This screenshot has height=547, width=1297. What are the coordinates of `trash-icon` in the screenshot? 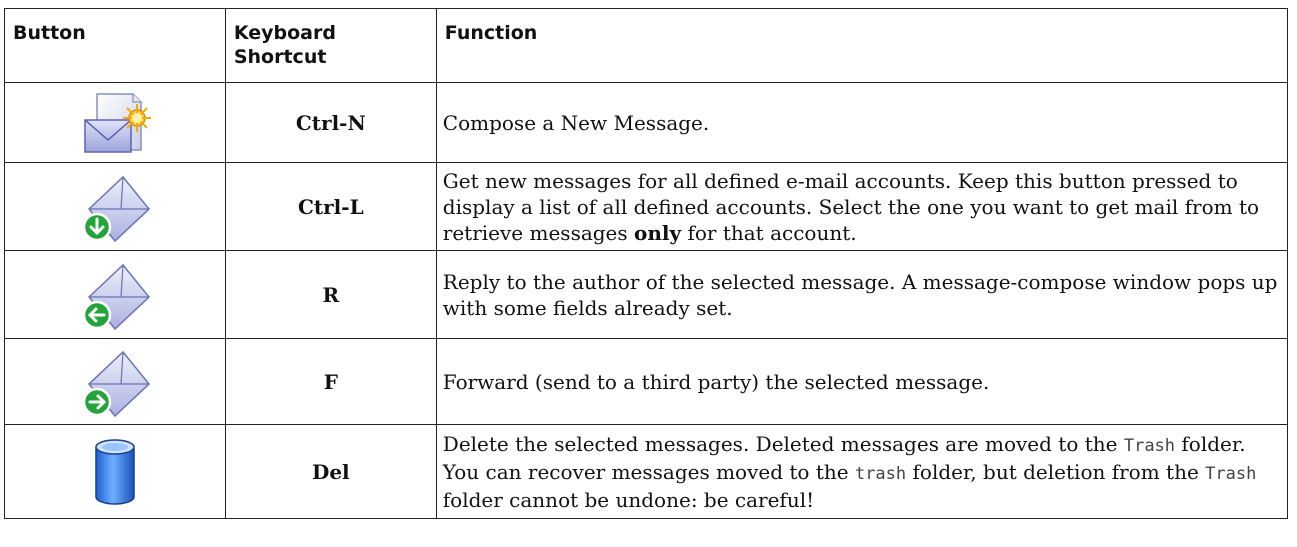 It's located at (115, 471).